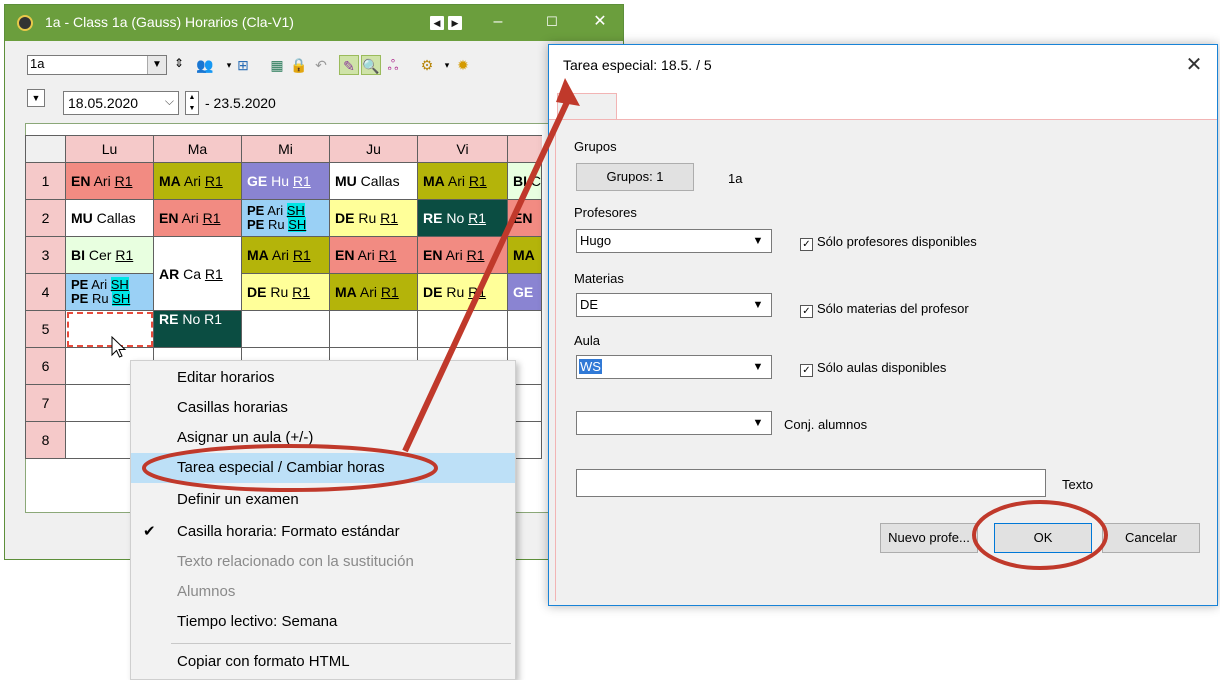  Describe the element at coordinates (103, 103) in the screenshot. I see `date-from: 18.05.2020` at that location.